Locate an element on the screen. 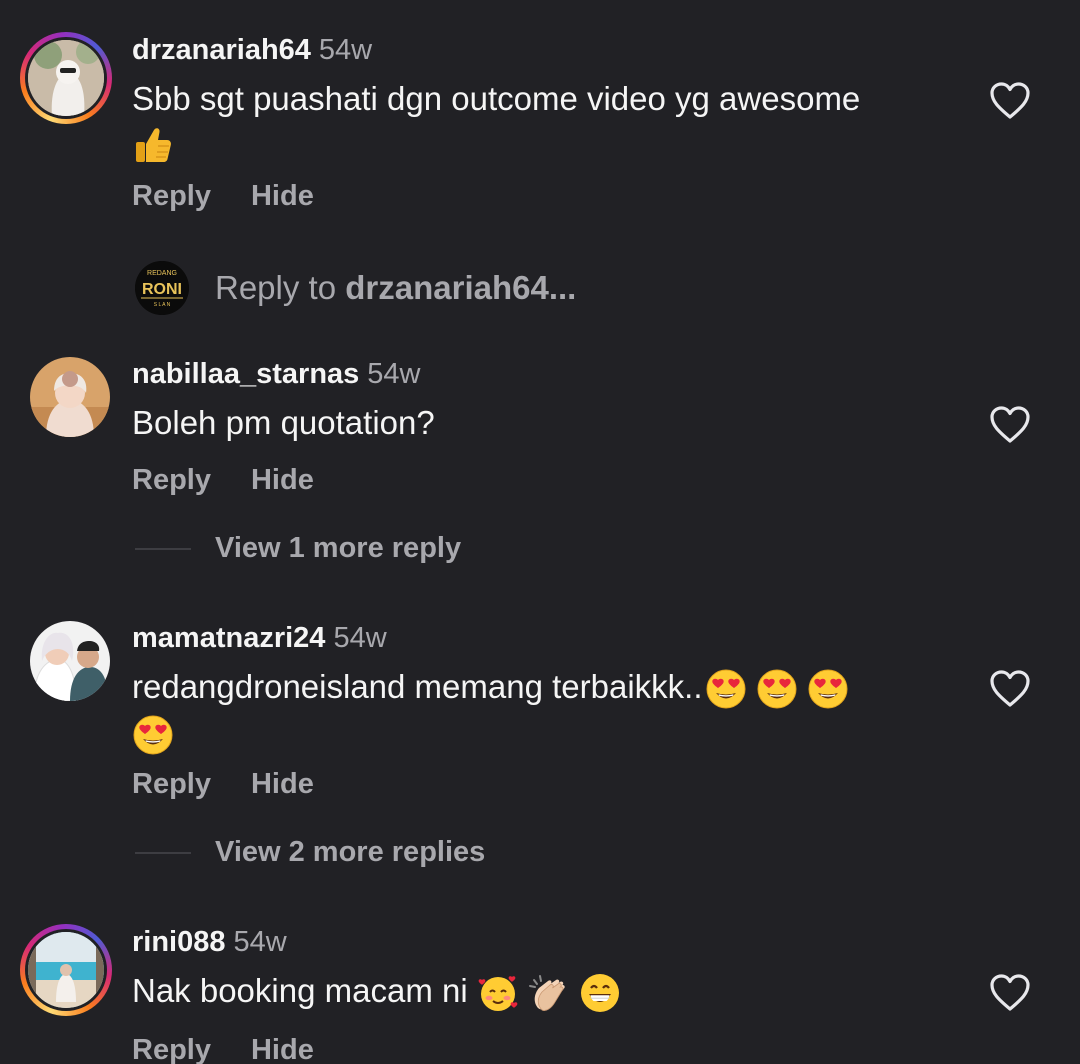 Image resolution: width=1080 pixels, height=1064 pixels. comment-text: redangdroneisland memang terbaikkk.. is located at coordinates (537, 710).